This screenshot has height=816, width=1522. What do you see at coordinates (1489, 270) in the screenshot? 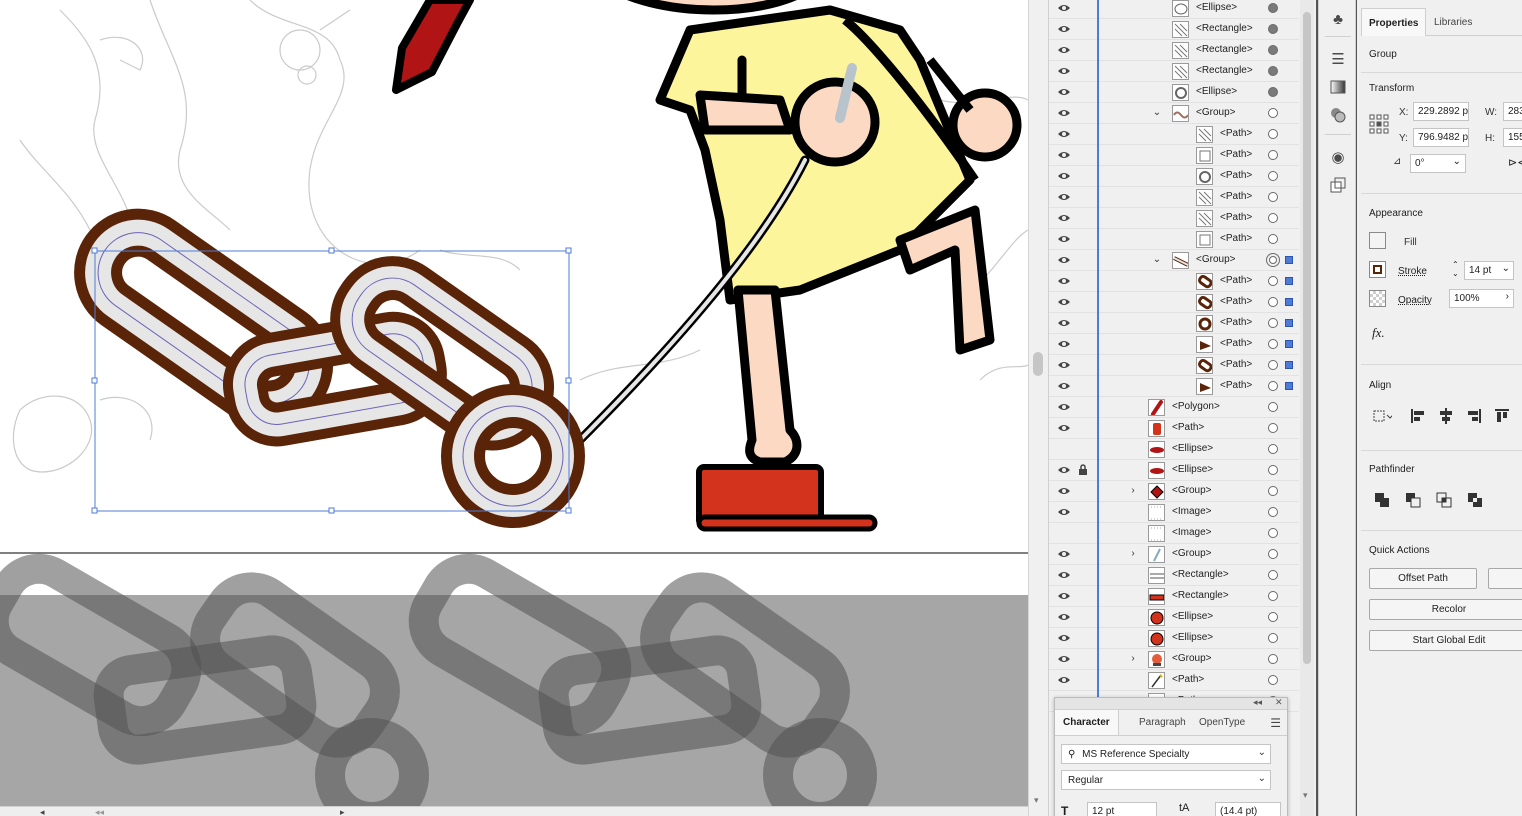
I see `stroke-weight-field: 14 pt ⌄` at bounding box center [1489, 270].